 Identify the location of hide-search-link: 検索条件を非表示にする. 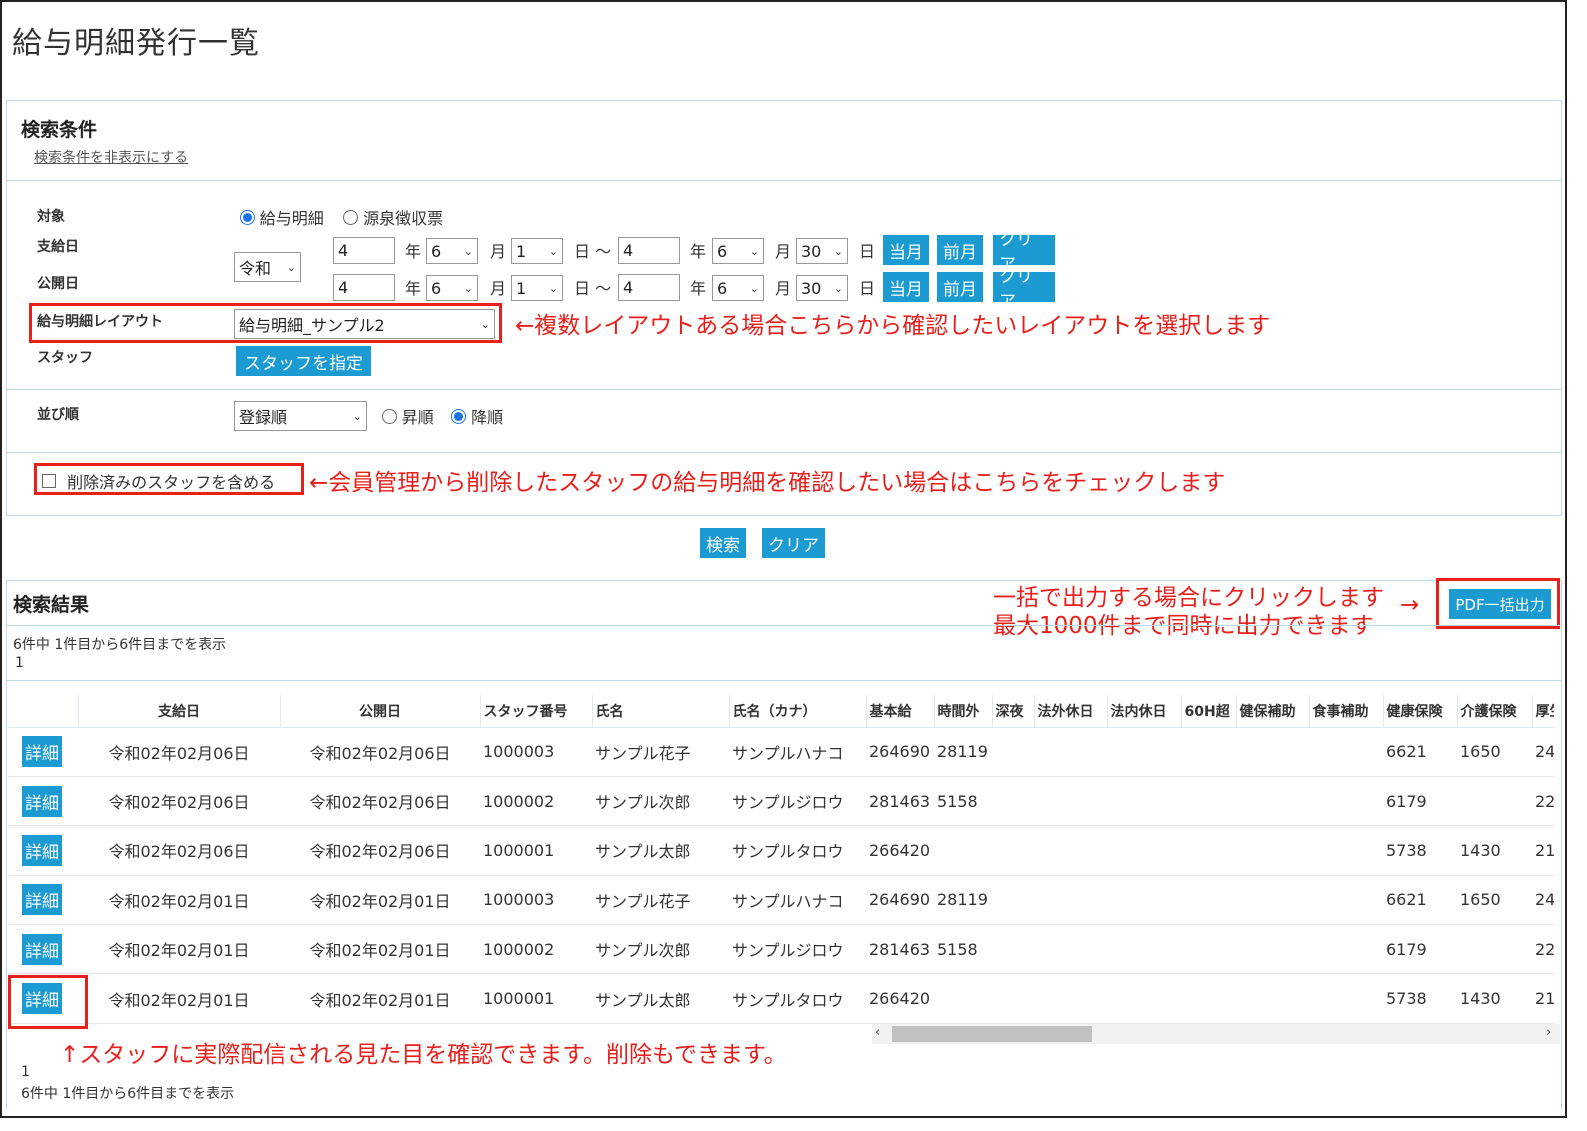
(111, 157).